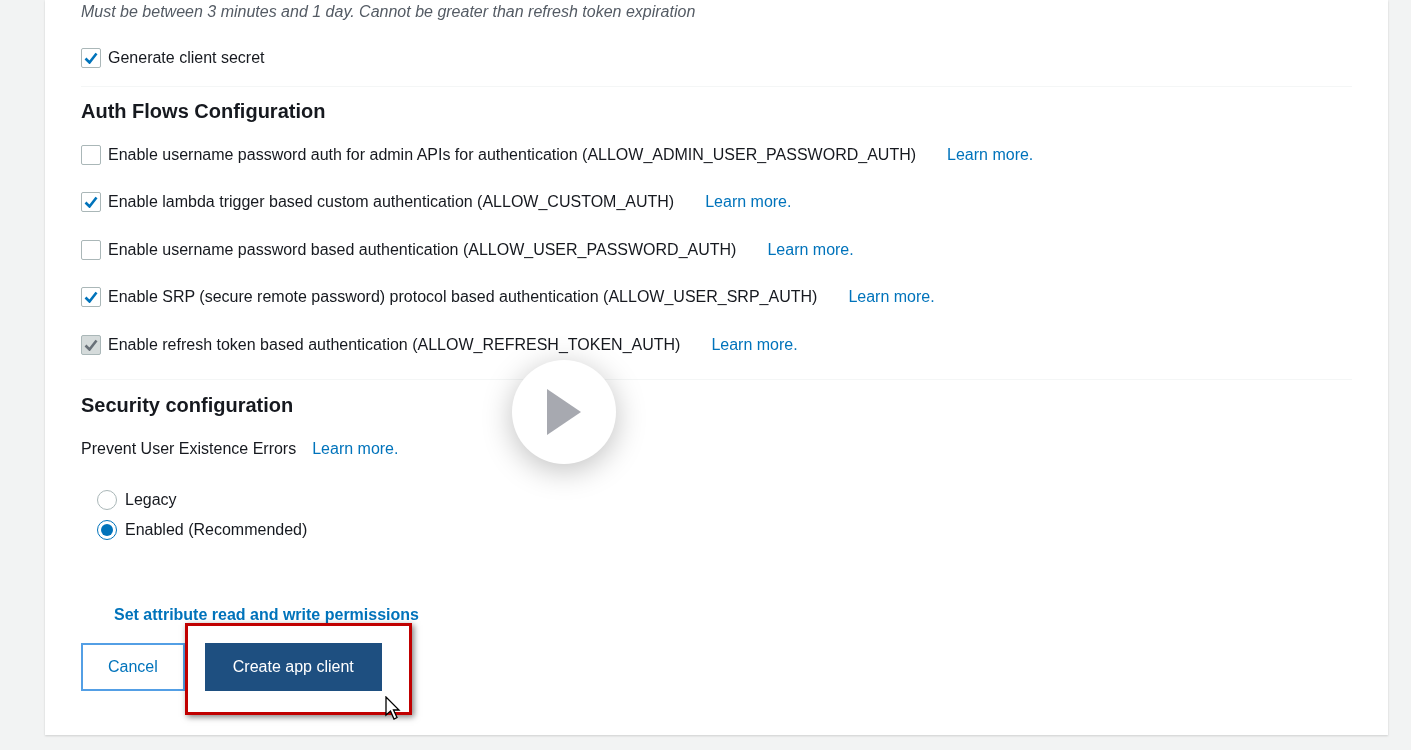 This screenshot has height=750, width=1411. What do you see at coordinates (151, 499) in the screenshot?
I see `radio-label: Legacy` at bounding box center [151, 499].